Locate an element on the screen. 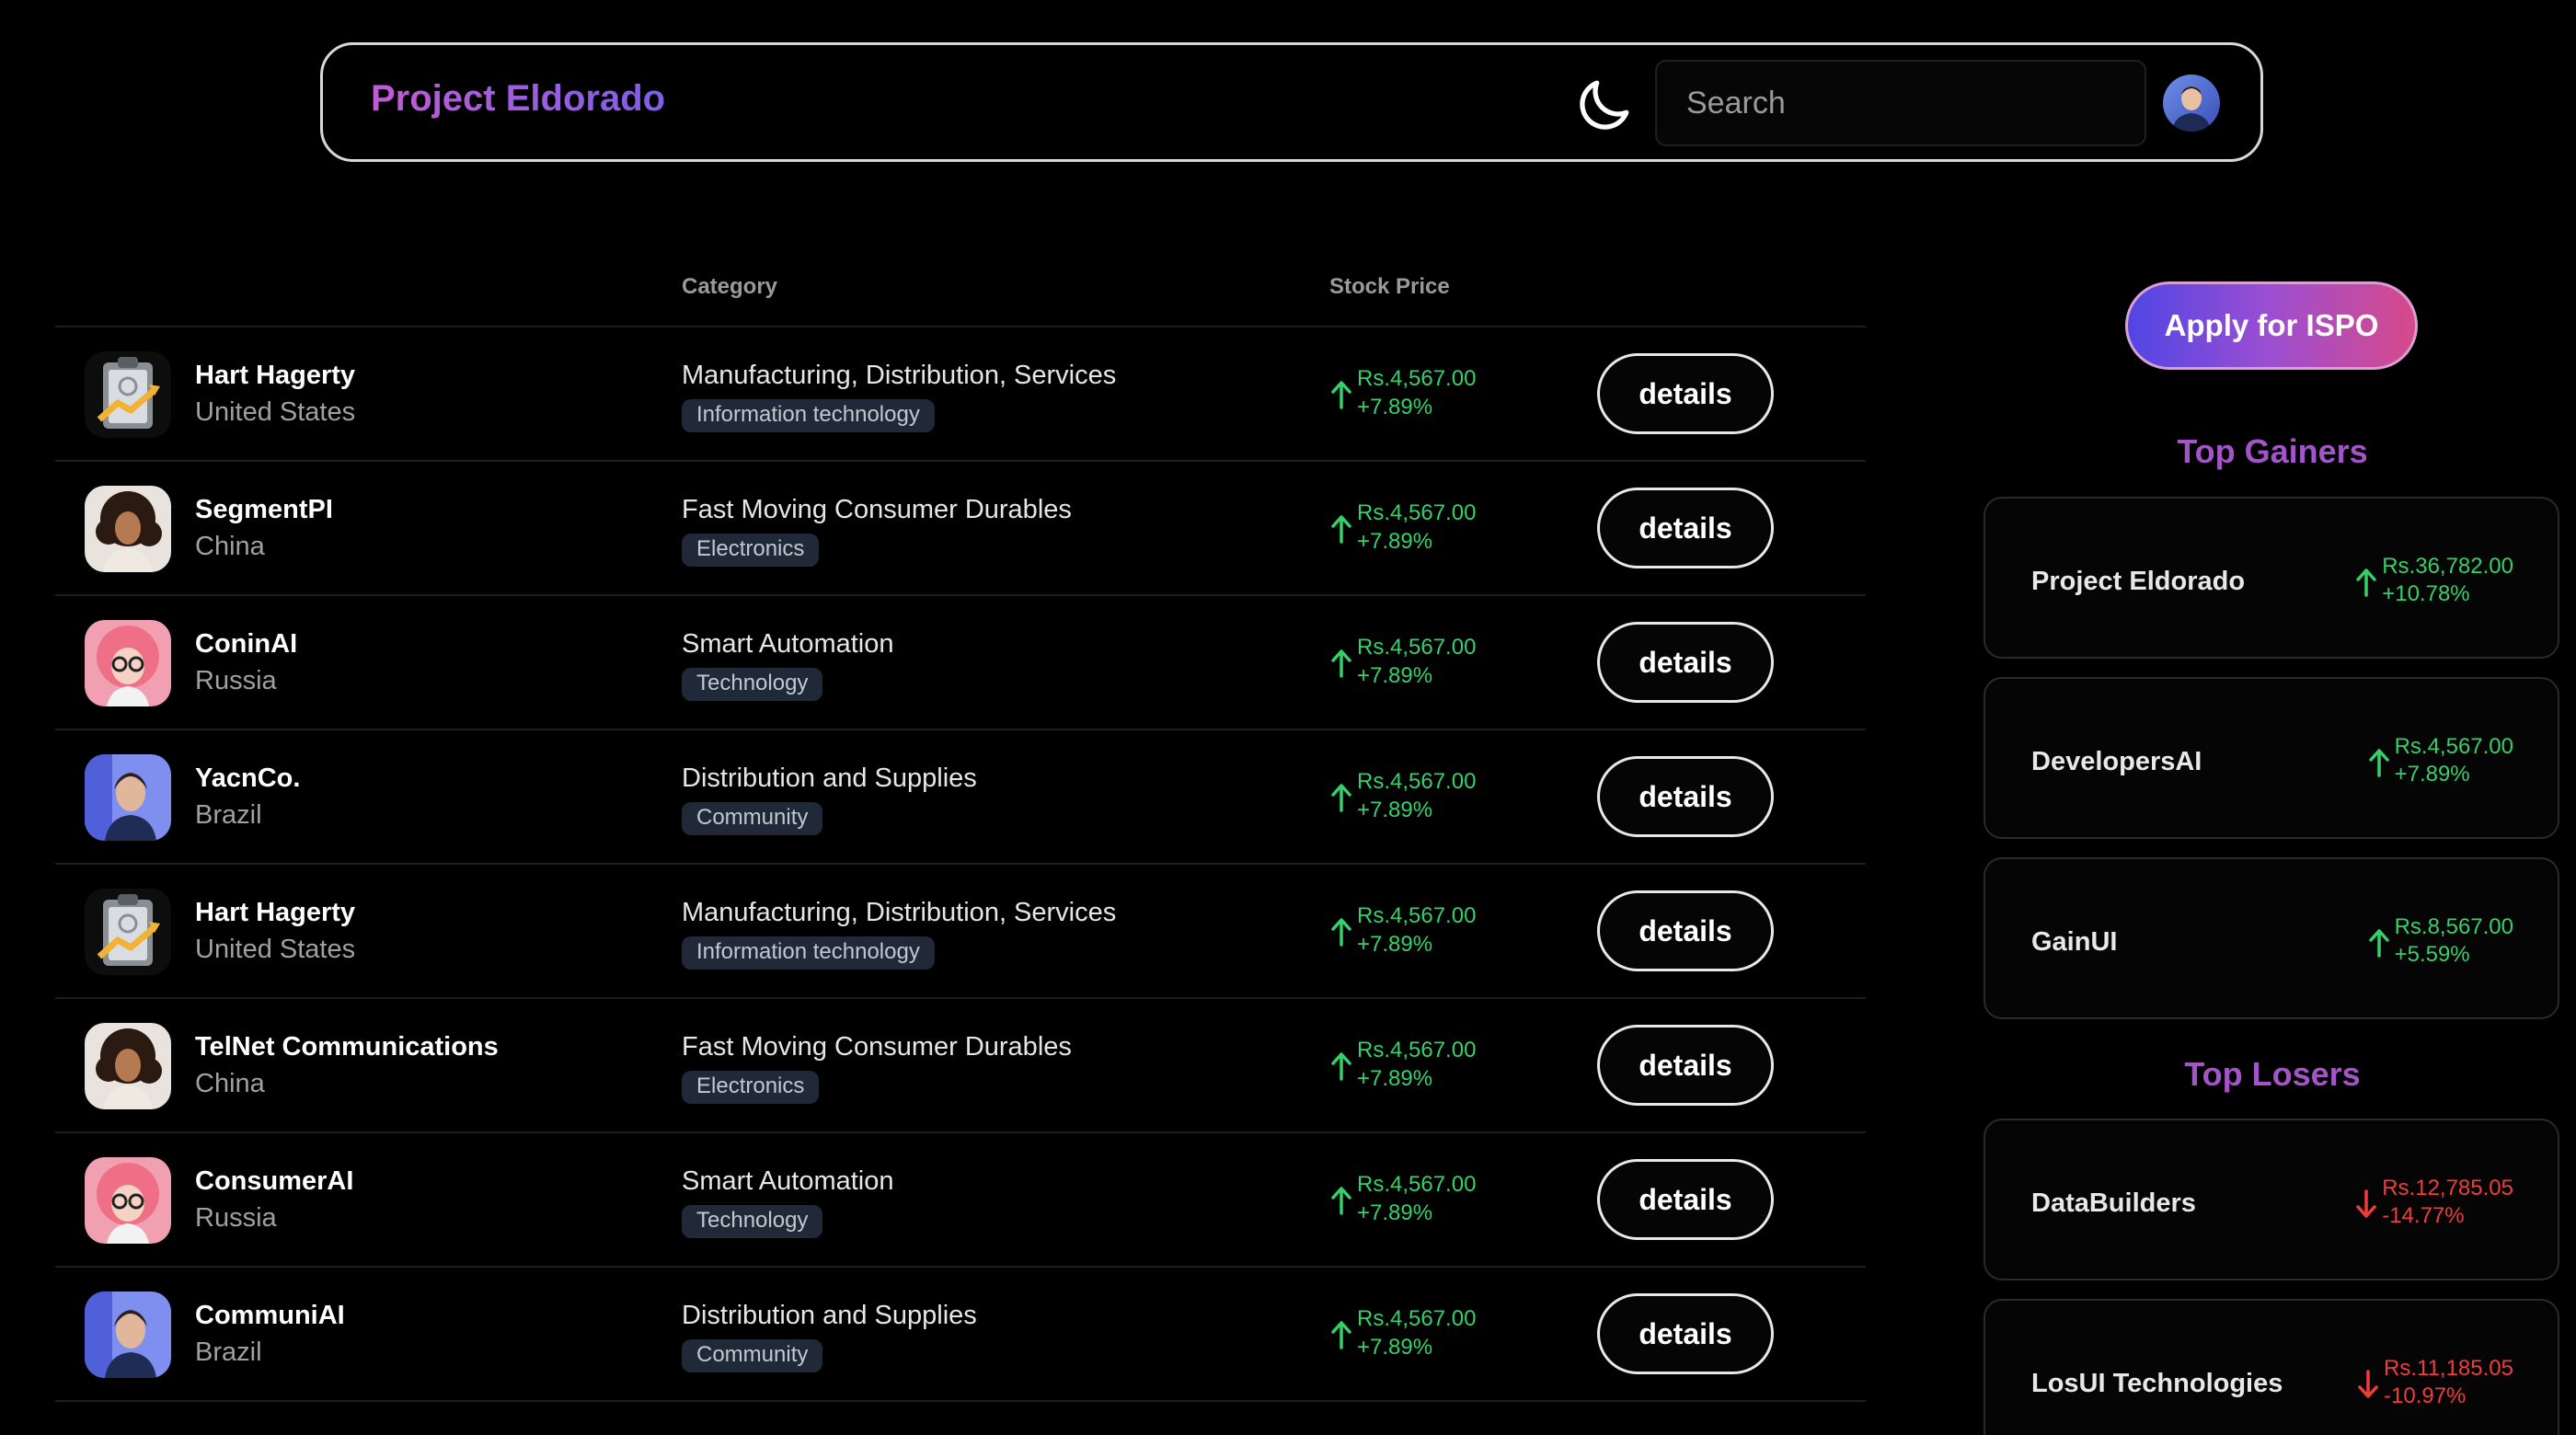 Image resolution: width=2576 pixels, height=1435 pixels. apply-ispo-button: Apply for ISPO is located at coordinates (2271, 325).